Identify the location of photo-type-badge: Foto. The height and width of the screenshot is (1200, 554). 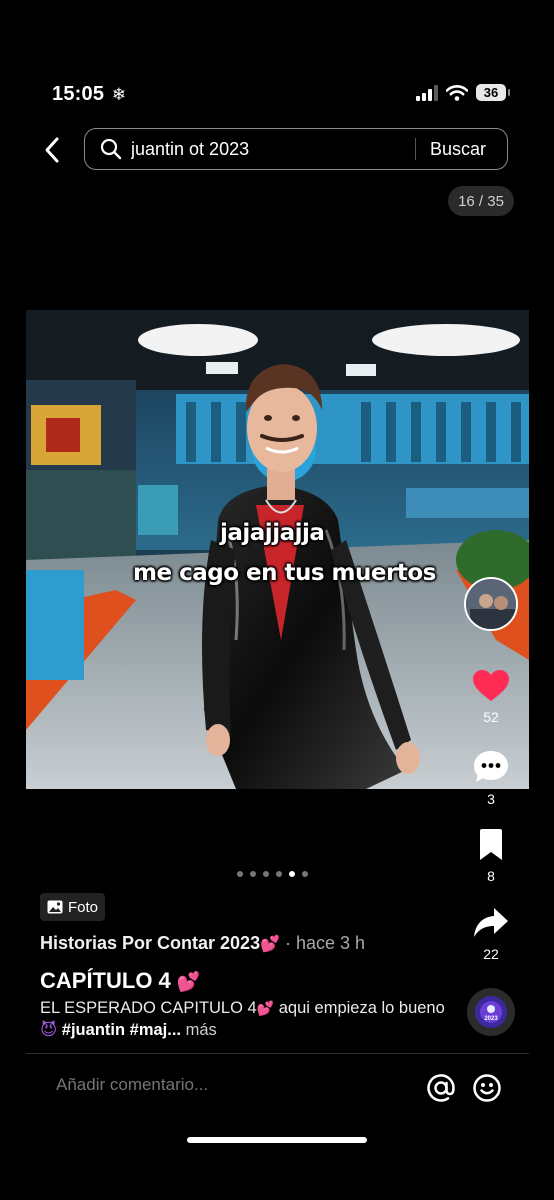
(73, 907).